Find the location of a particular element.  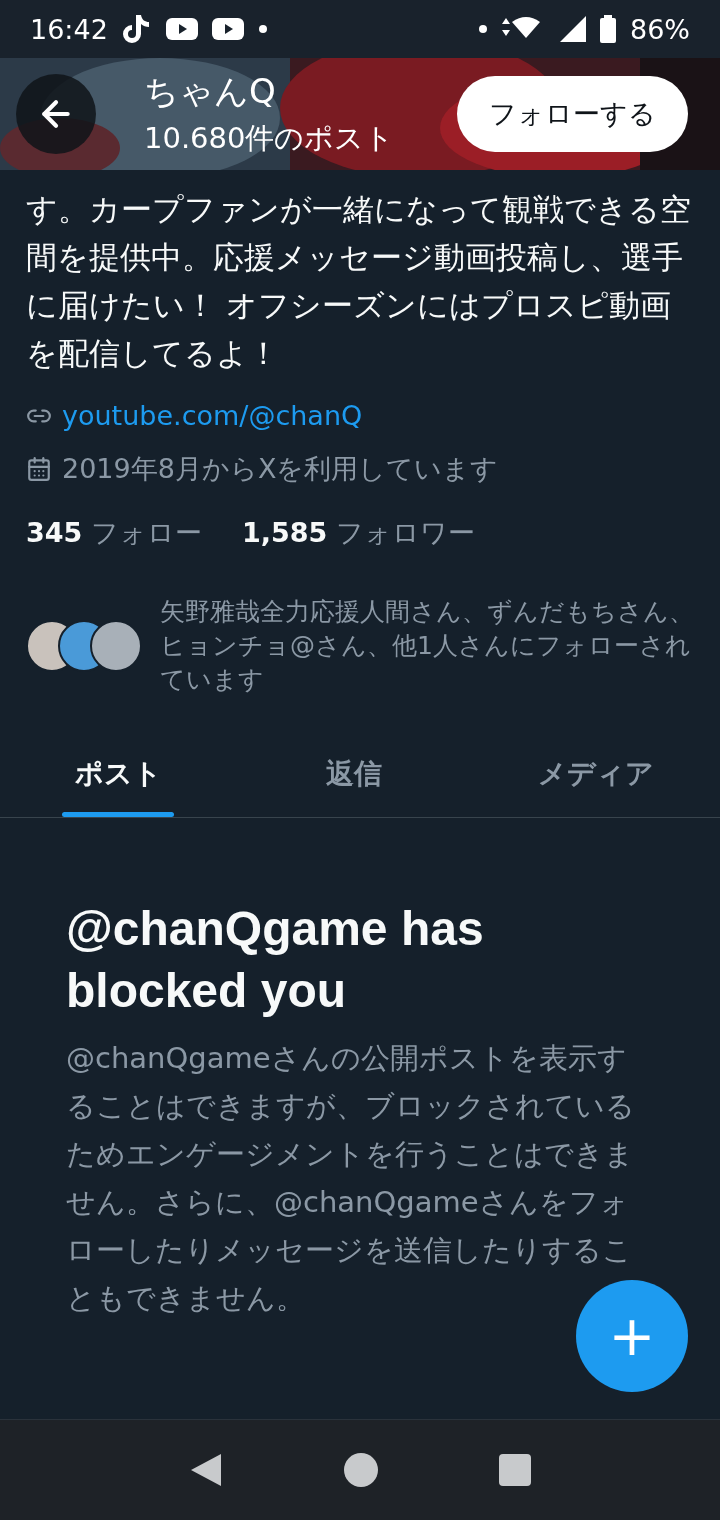

profile-link: youtube.com/@chanQ is located at coordinates (212, 415).